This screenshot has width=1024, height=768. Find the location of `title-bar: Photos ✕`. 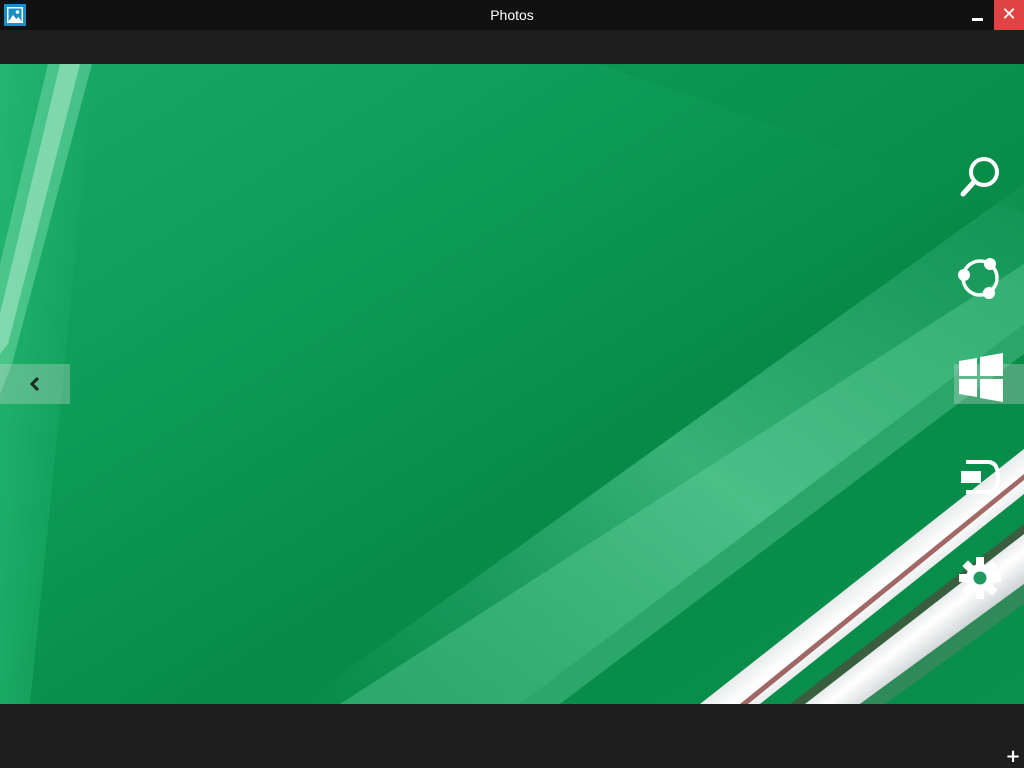

title-bar: Photos ✕ is located at coordinates (512, 15).